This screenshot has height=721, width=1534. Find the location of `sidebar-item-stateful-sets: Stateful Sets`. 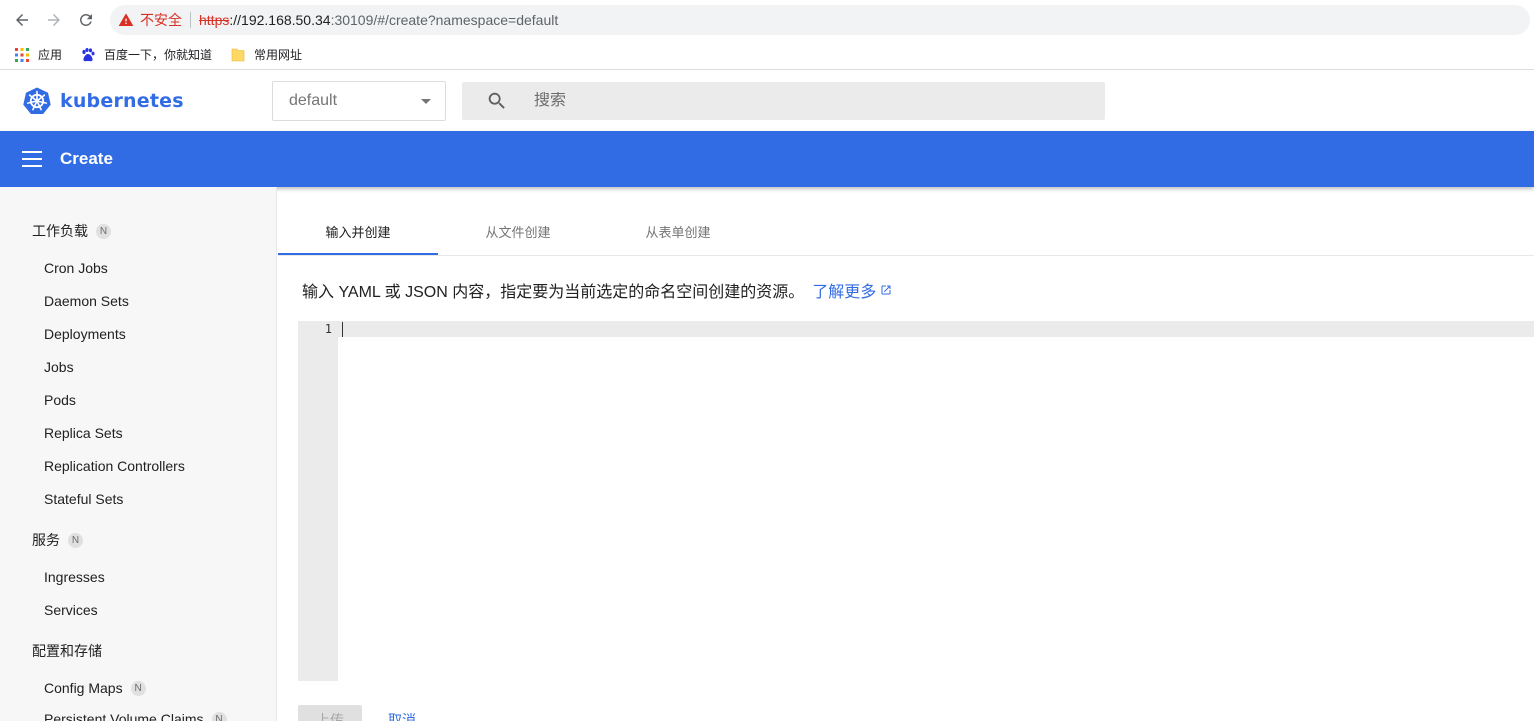

sidebar-item-stateful-sets: Stateful Sets is located at coordinates (83, 499).